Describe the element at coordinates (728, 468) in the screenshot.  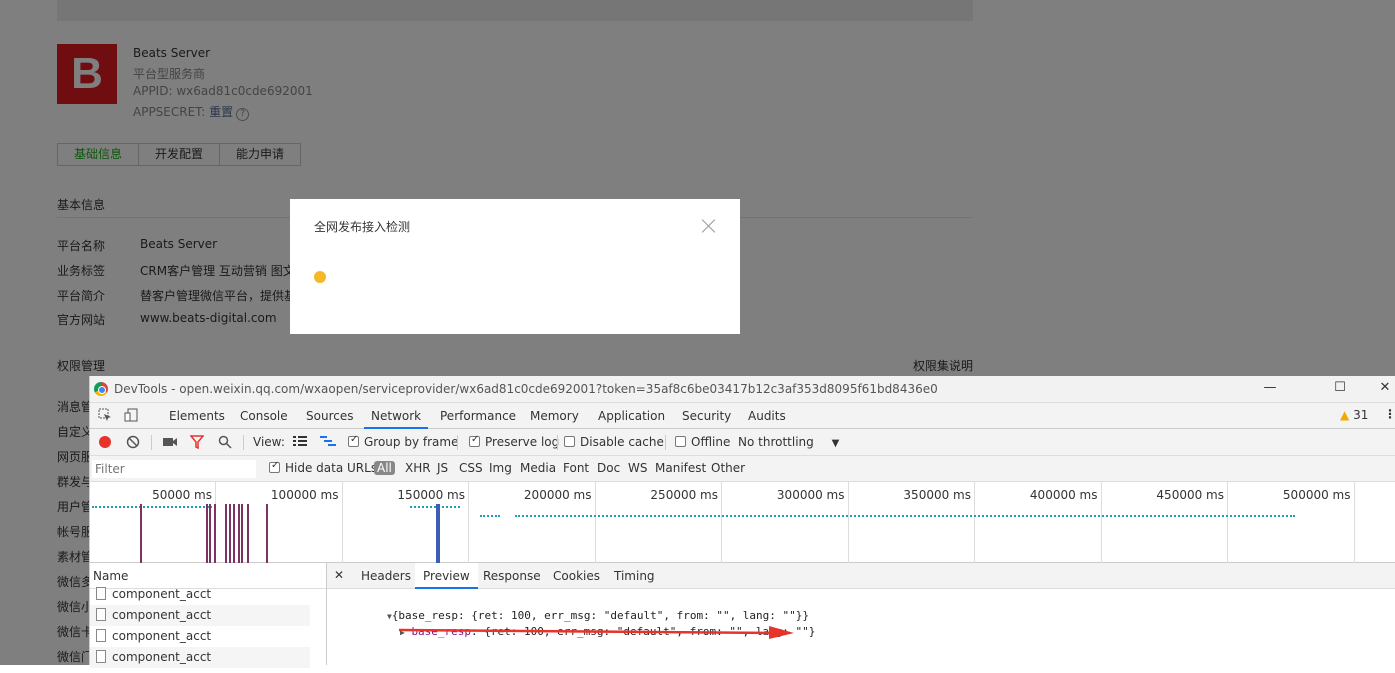
I see `filter-type-other: Other` at that location.